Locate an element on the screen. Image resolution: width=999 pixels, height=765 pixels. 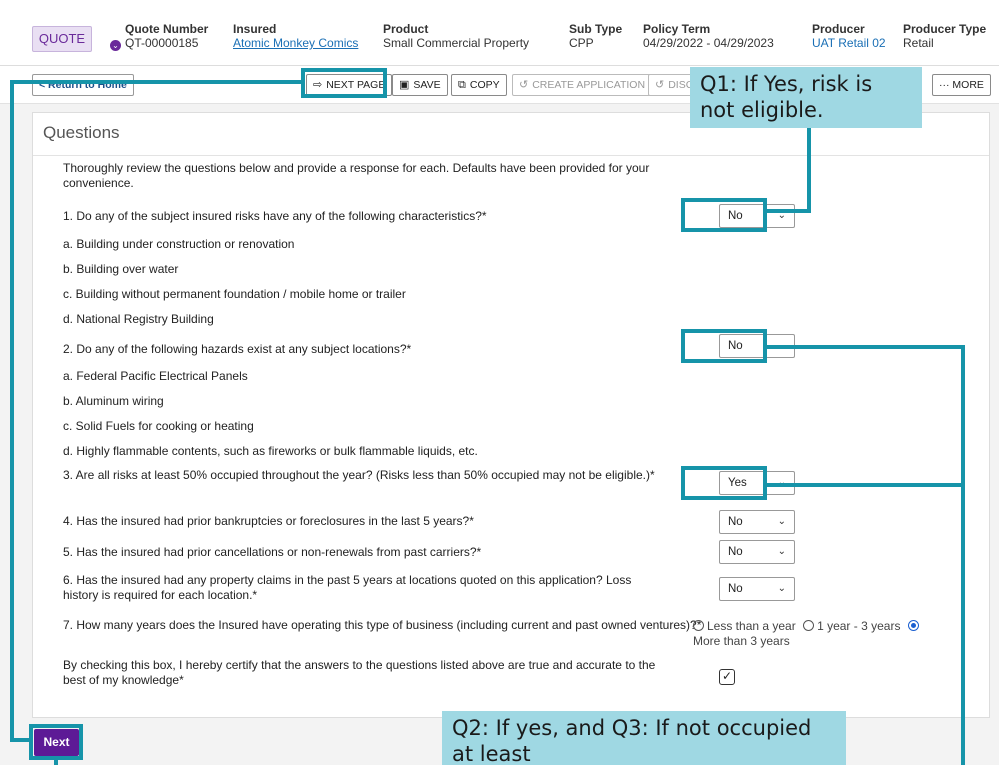
save-label: SAVE is located at coordinates (427, 85).